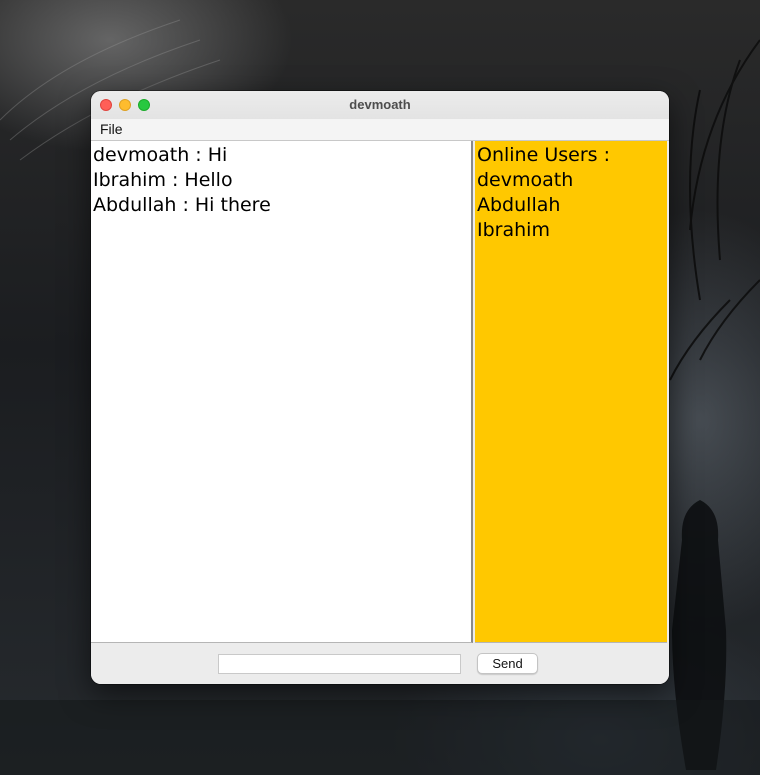 The height and width of the screenshot is (775, 760). Describe the element at coordinates (160, 155) in the screenshot. I see `chat-message: devmoath : Hi` at that location.